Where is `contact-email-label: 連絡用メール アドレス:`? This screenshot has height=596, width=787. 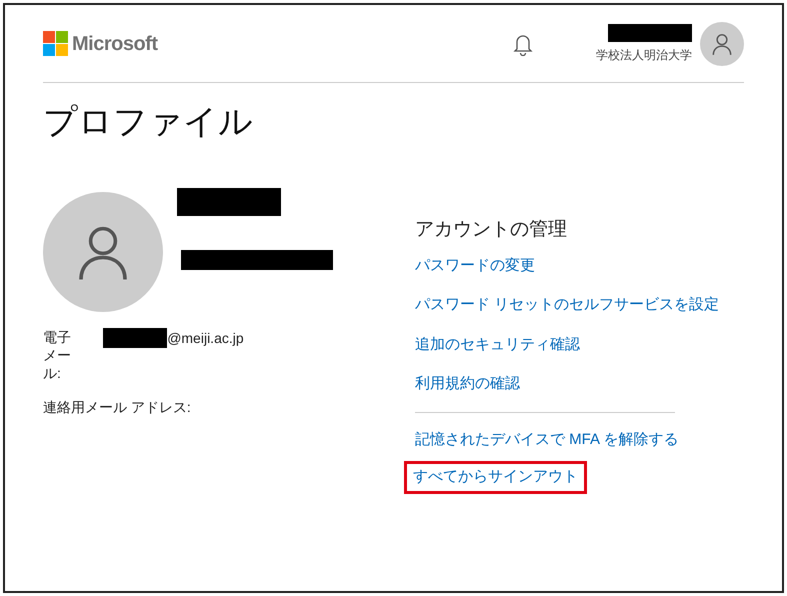 contact-email-label: 連絡用メール アドレス: is located at coordinates (117, 407).